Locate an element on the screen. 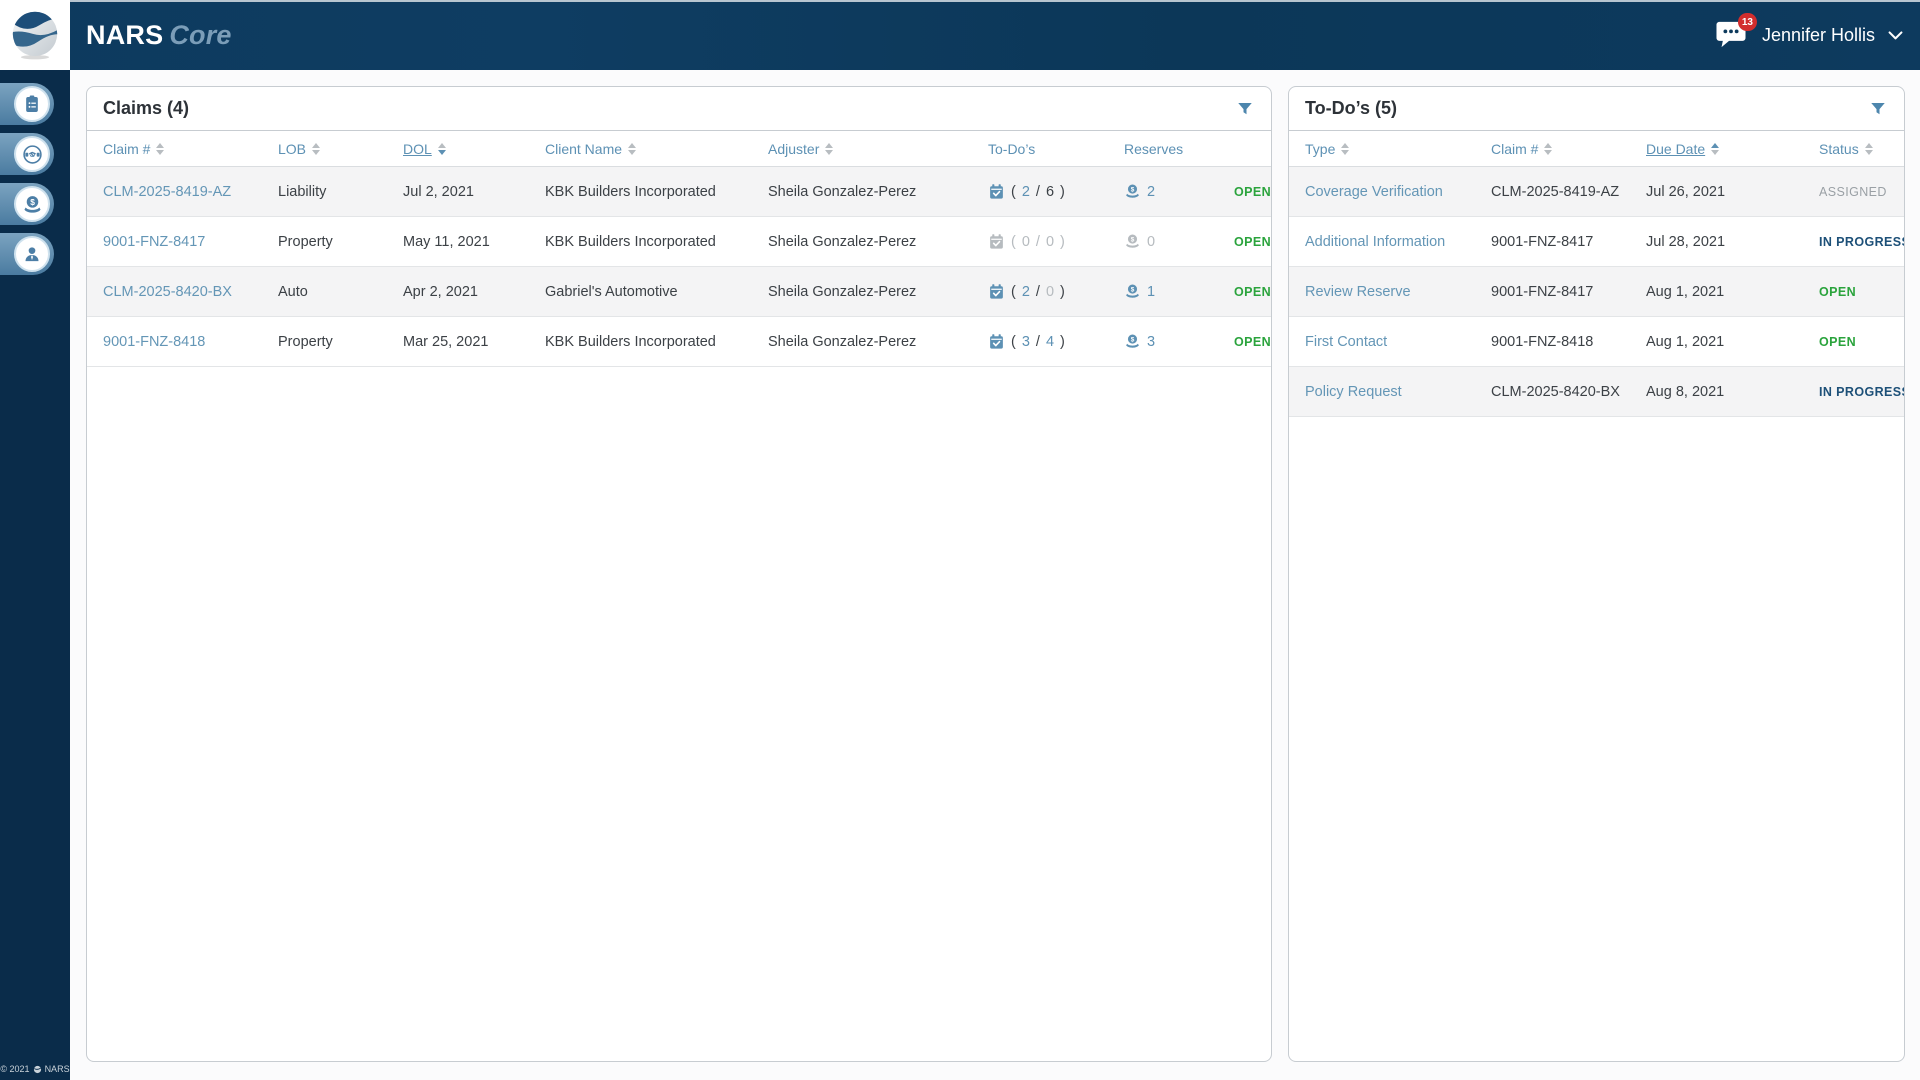  copyright-text: © 2021 is located at coordinates (15, 1069).